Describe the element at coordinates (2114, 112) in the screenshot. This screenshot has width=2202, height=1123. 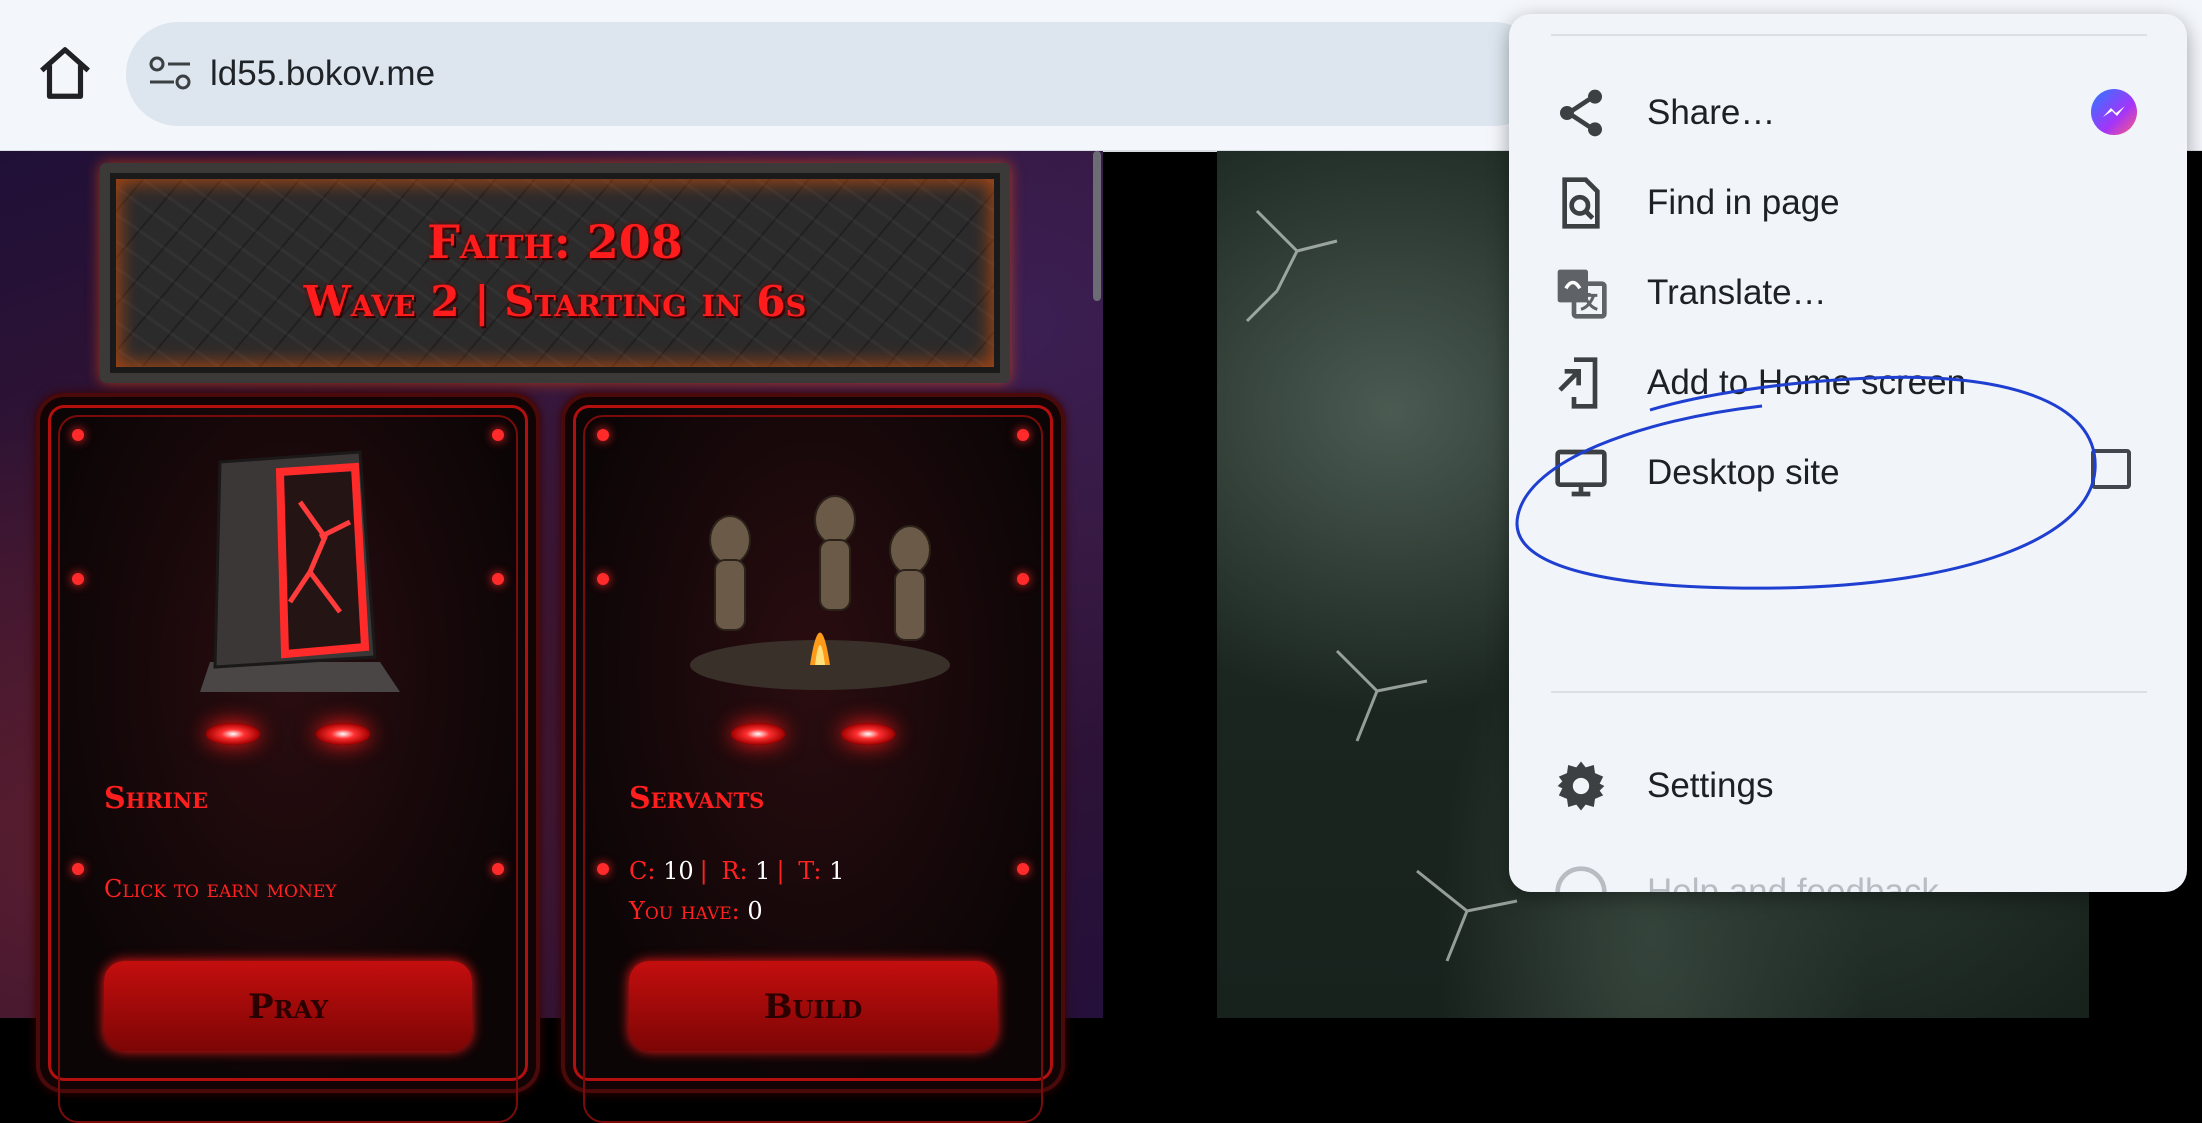
I see `messenger-icon` at that location.